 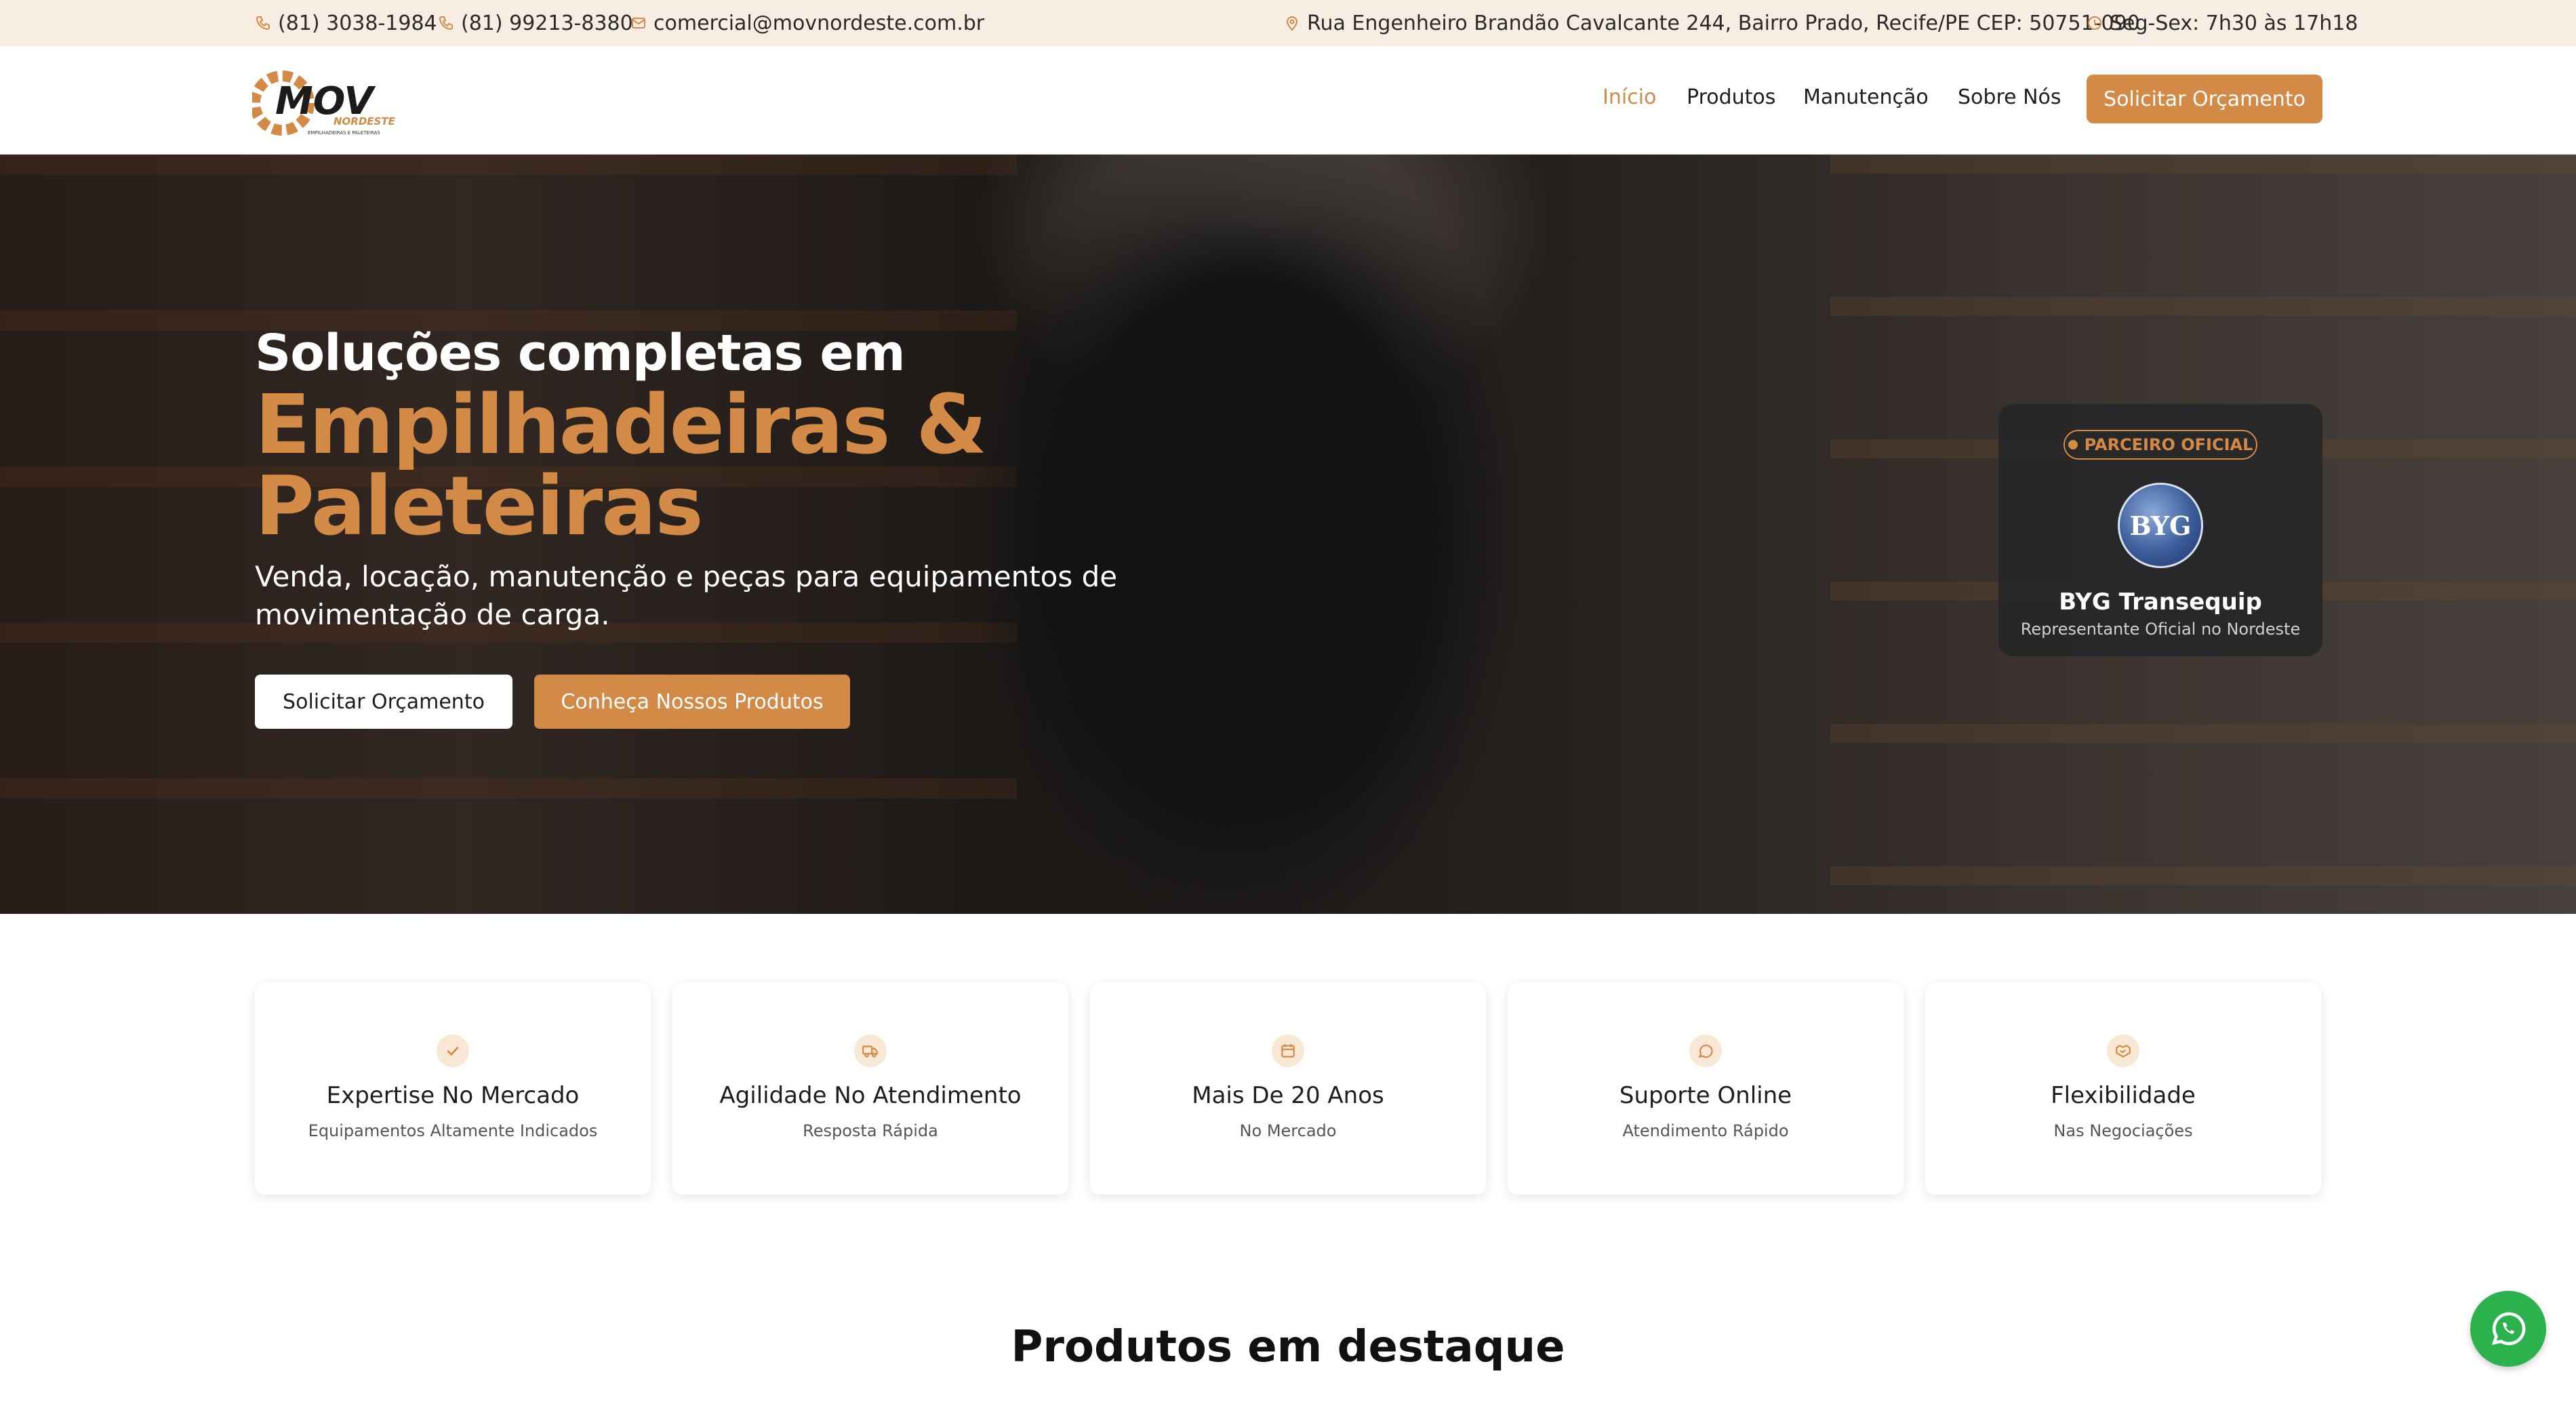 What do you see at coordinates (365, 121) in the screenshot?
I see `logo-sub: NORDESTE` at bounding box center [365, 121].